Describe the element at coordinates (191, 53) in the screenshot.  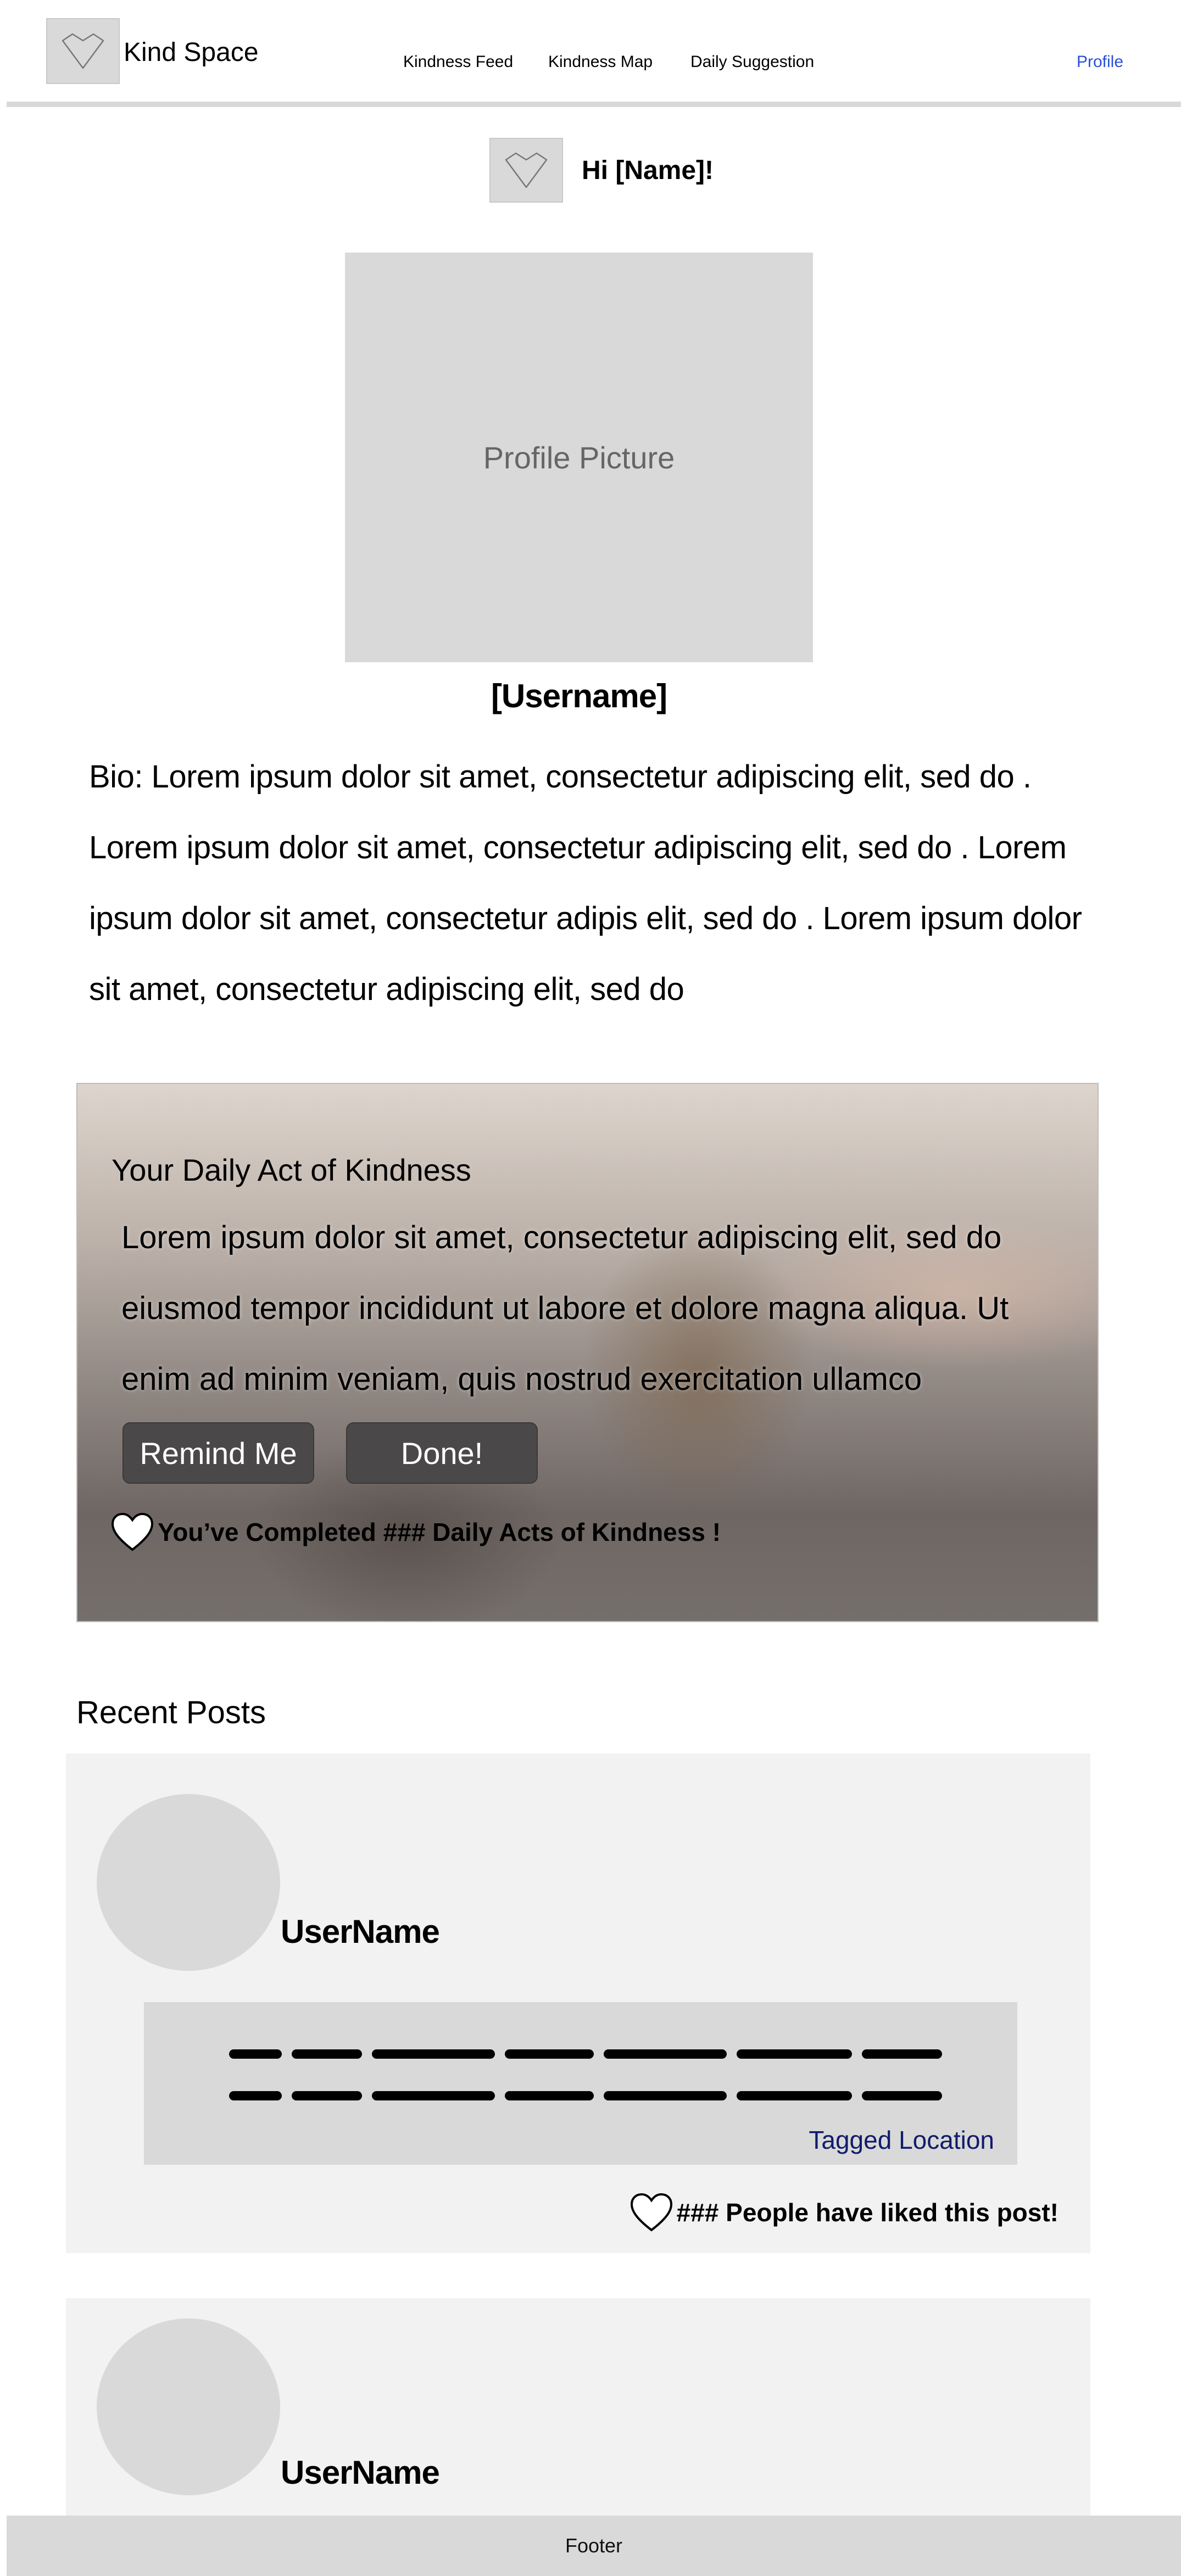
I see `brand-name: Kind Space` at that location.